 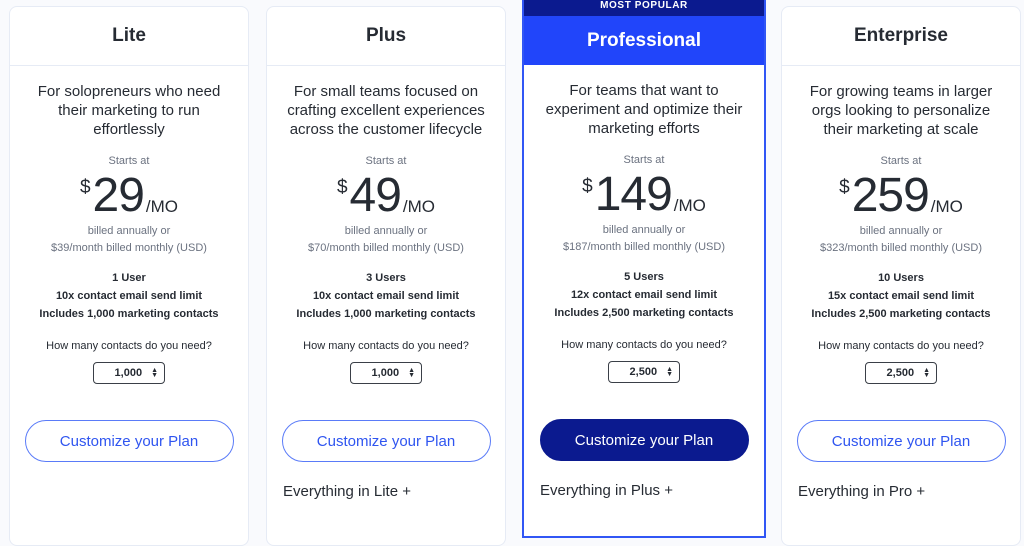 I want to click on price: $ 29 /MO, so click(x=129, y=197).